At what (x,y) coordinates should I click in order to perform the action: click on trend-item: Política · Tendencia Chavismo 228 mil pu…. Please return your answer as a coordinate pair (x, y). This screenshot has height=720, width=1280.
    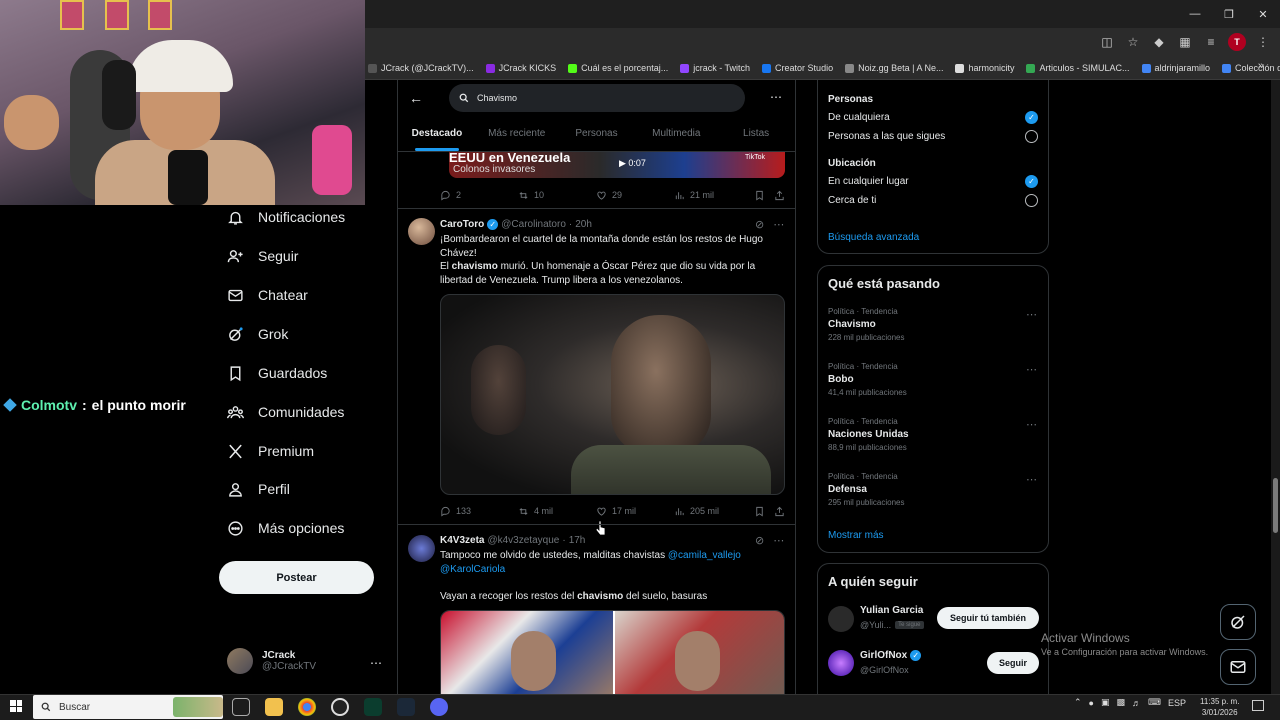
    Looking at the image, I should click on (866, 324).